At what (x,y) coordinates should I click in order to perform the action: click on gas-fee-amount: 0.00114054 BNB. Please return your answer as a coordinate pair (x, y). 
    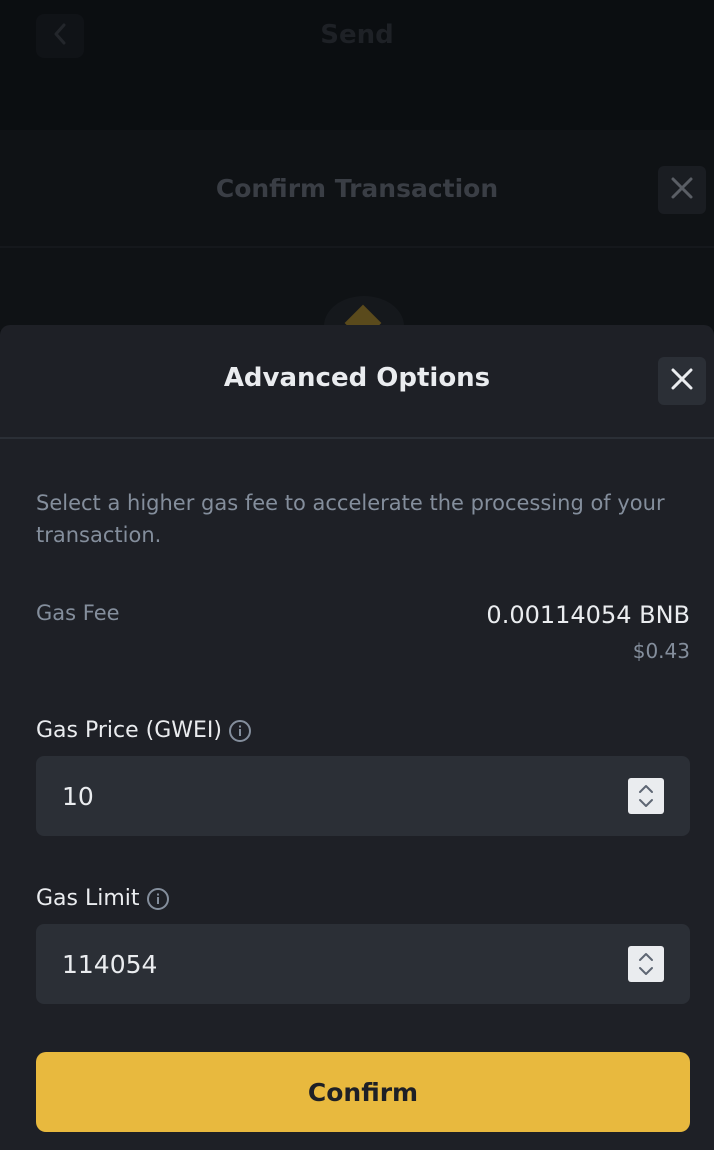
    Looking at the image, I should click on (588, 615).